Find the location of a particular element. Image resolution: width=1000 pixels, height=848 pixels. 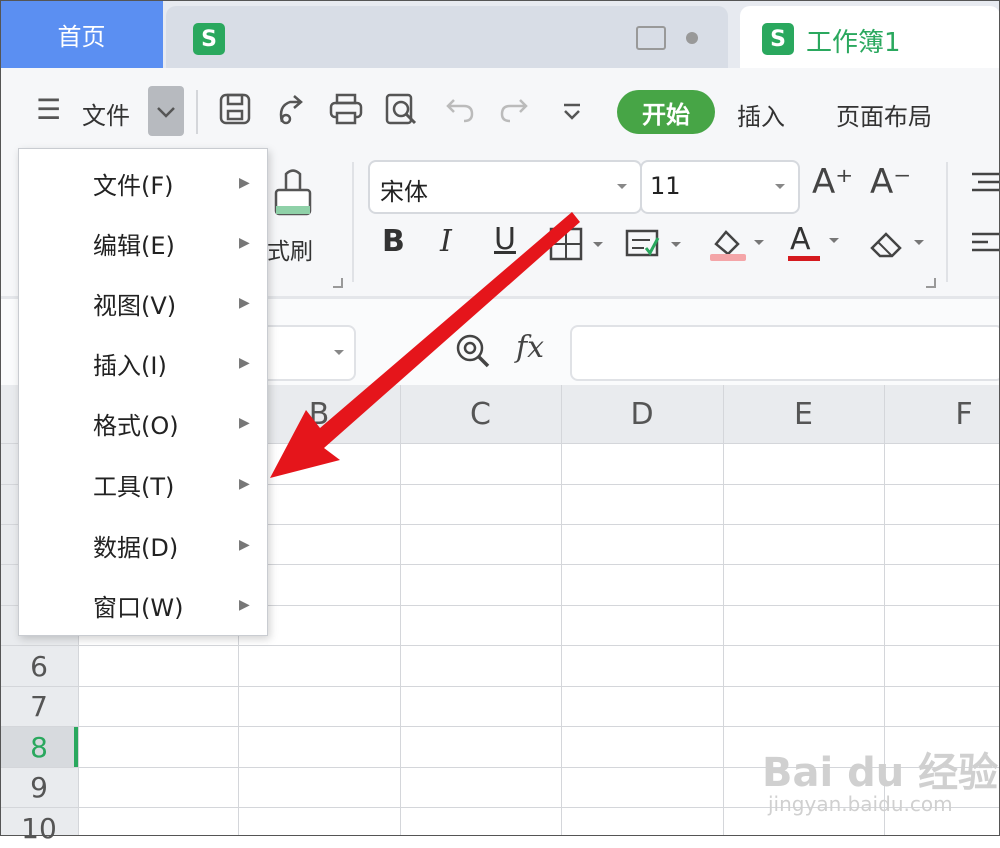

column-header-d: D is located at coordinates (642, 414).